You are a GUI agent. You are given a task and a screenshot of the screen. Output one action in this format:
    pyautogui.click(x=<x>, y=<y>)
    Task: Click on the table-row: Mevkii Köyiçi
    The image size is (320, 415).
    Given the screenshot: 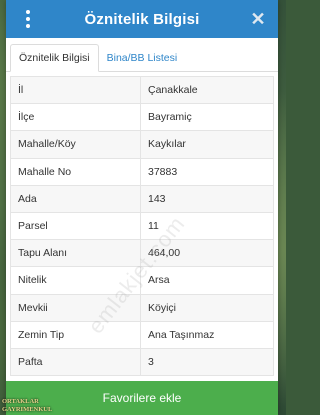 What is the action you would take?
    pyautogui.click(x=142, y=307)
    